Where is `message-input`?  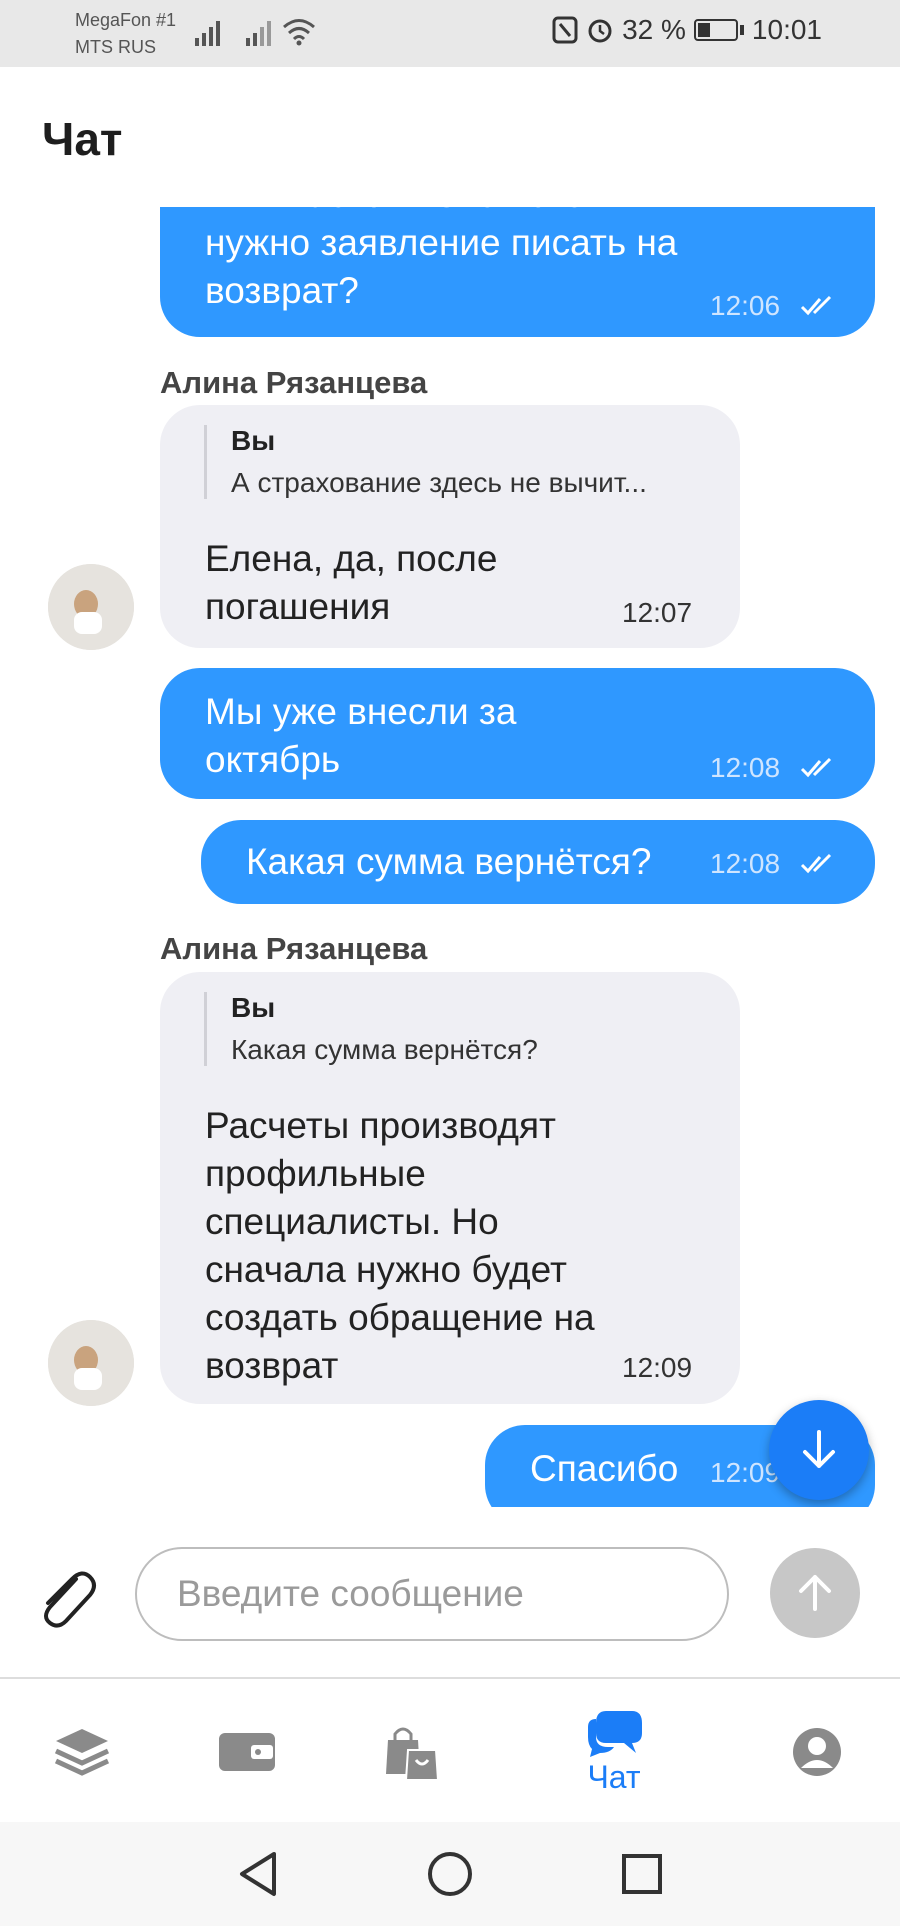
message-input is located at coordinates (432, 1594).